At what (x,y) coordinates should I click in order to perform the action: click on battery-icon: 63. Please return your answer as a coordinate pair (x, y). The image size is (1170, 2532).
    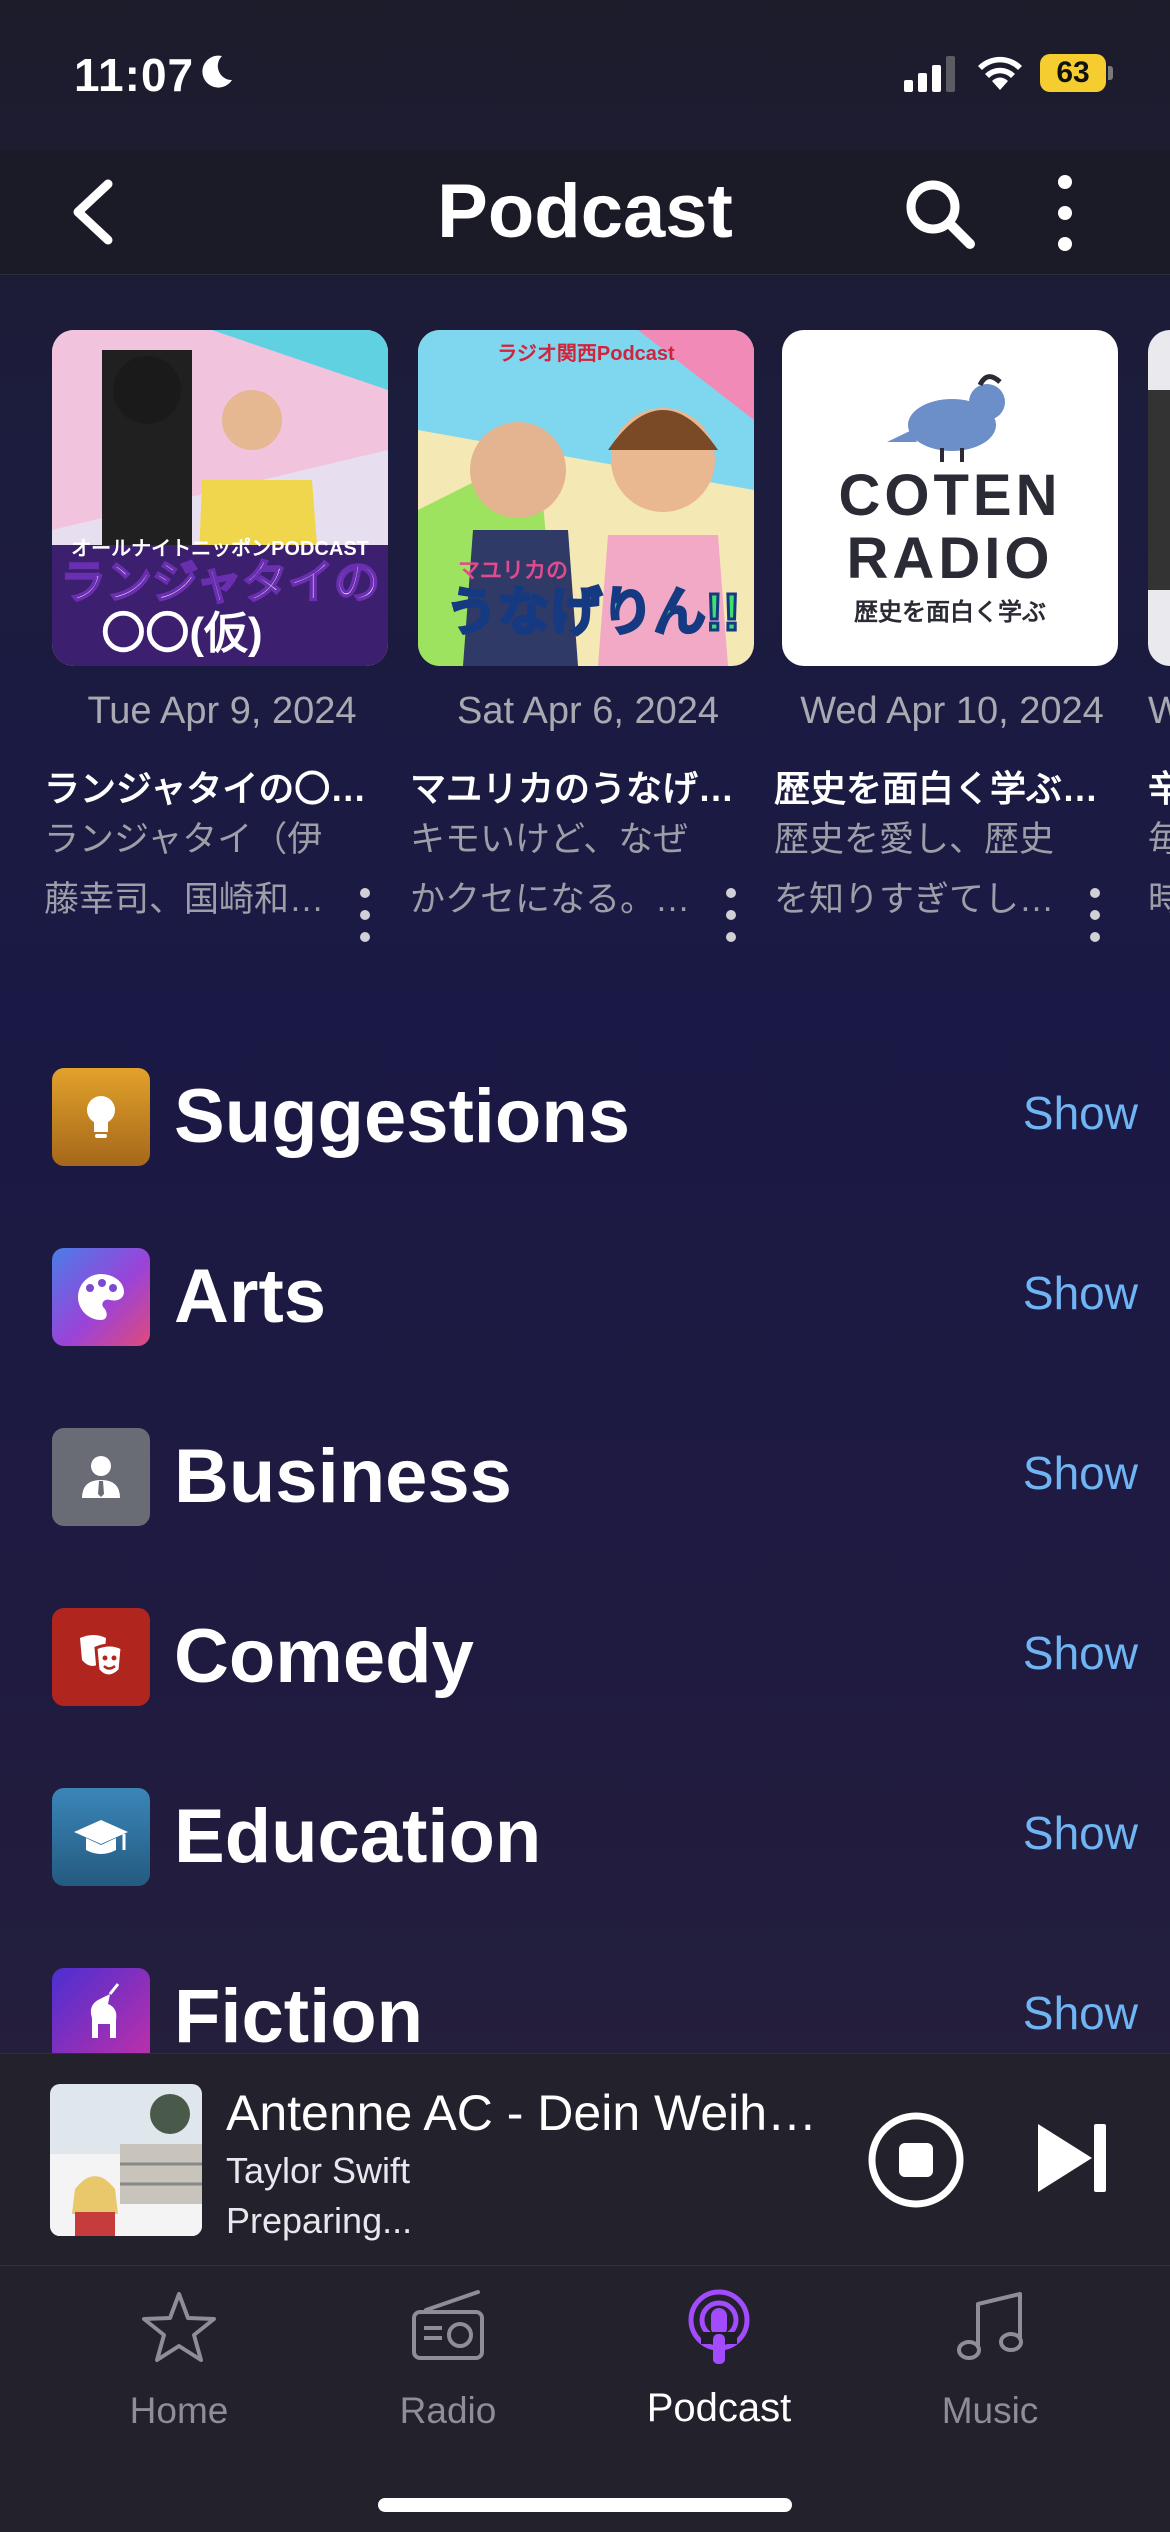
    Looking at the image, I should click on (1076, 73).